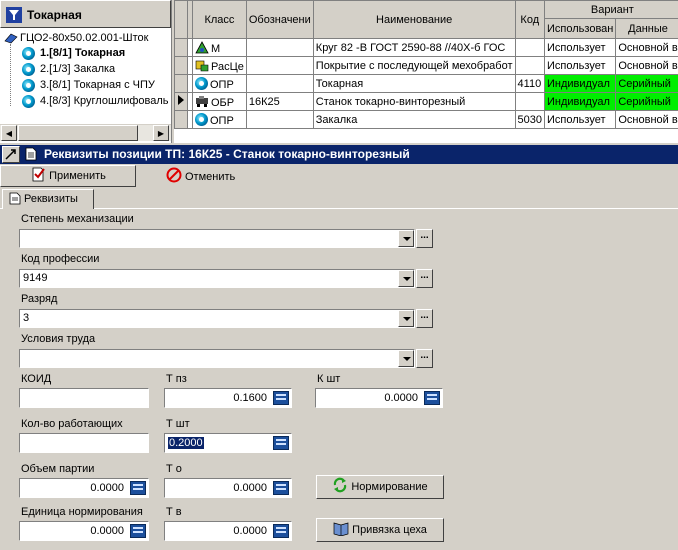  I want to click on tree-horizontal-scrollbar: ◀ ▶, so click(85, 132).